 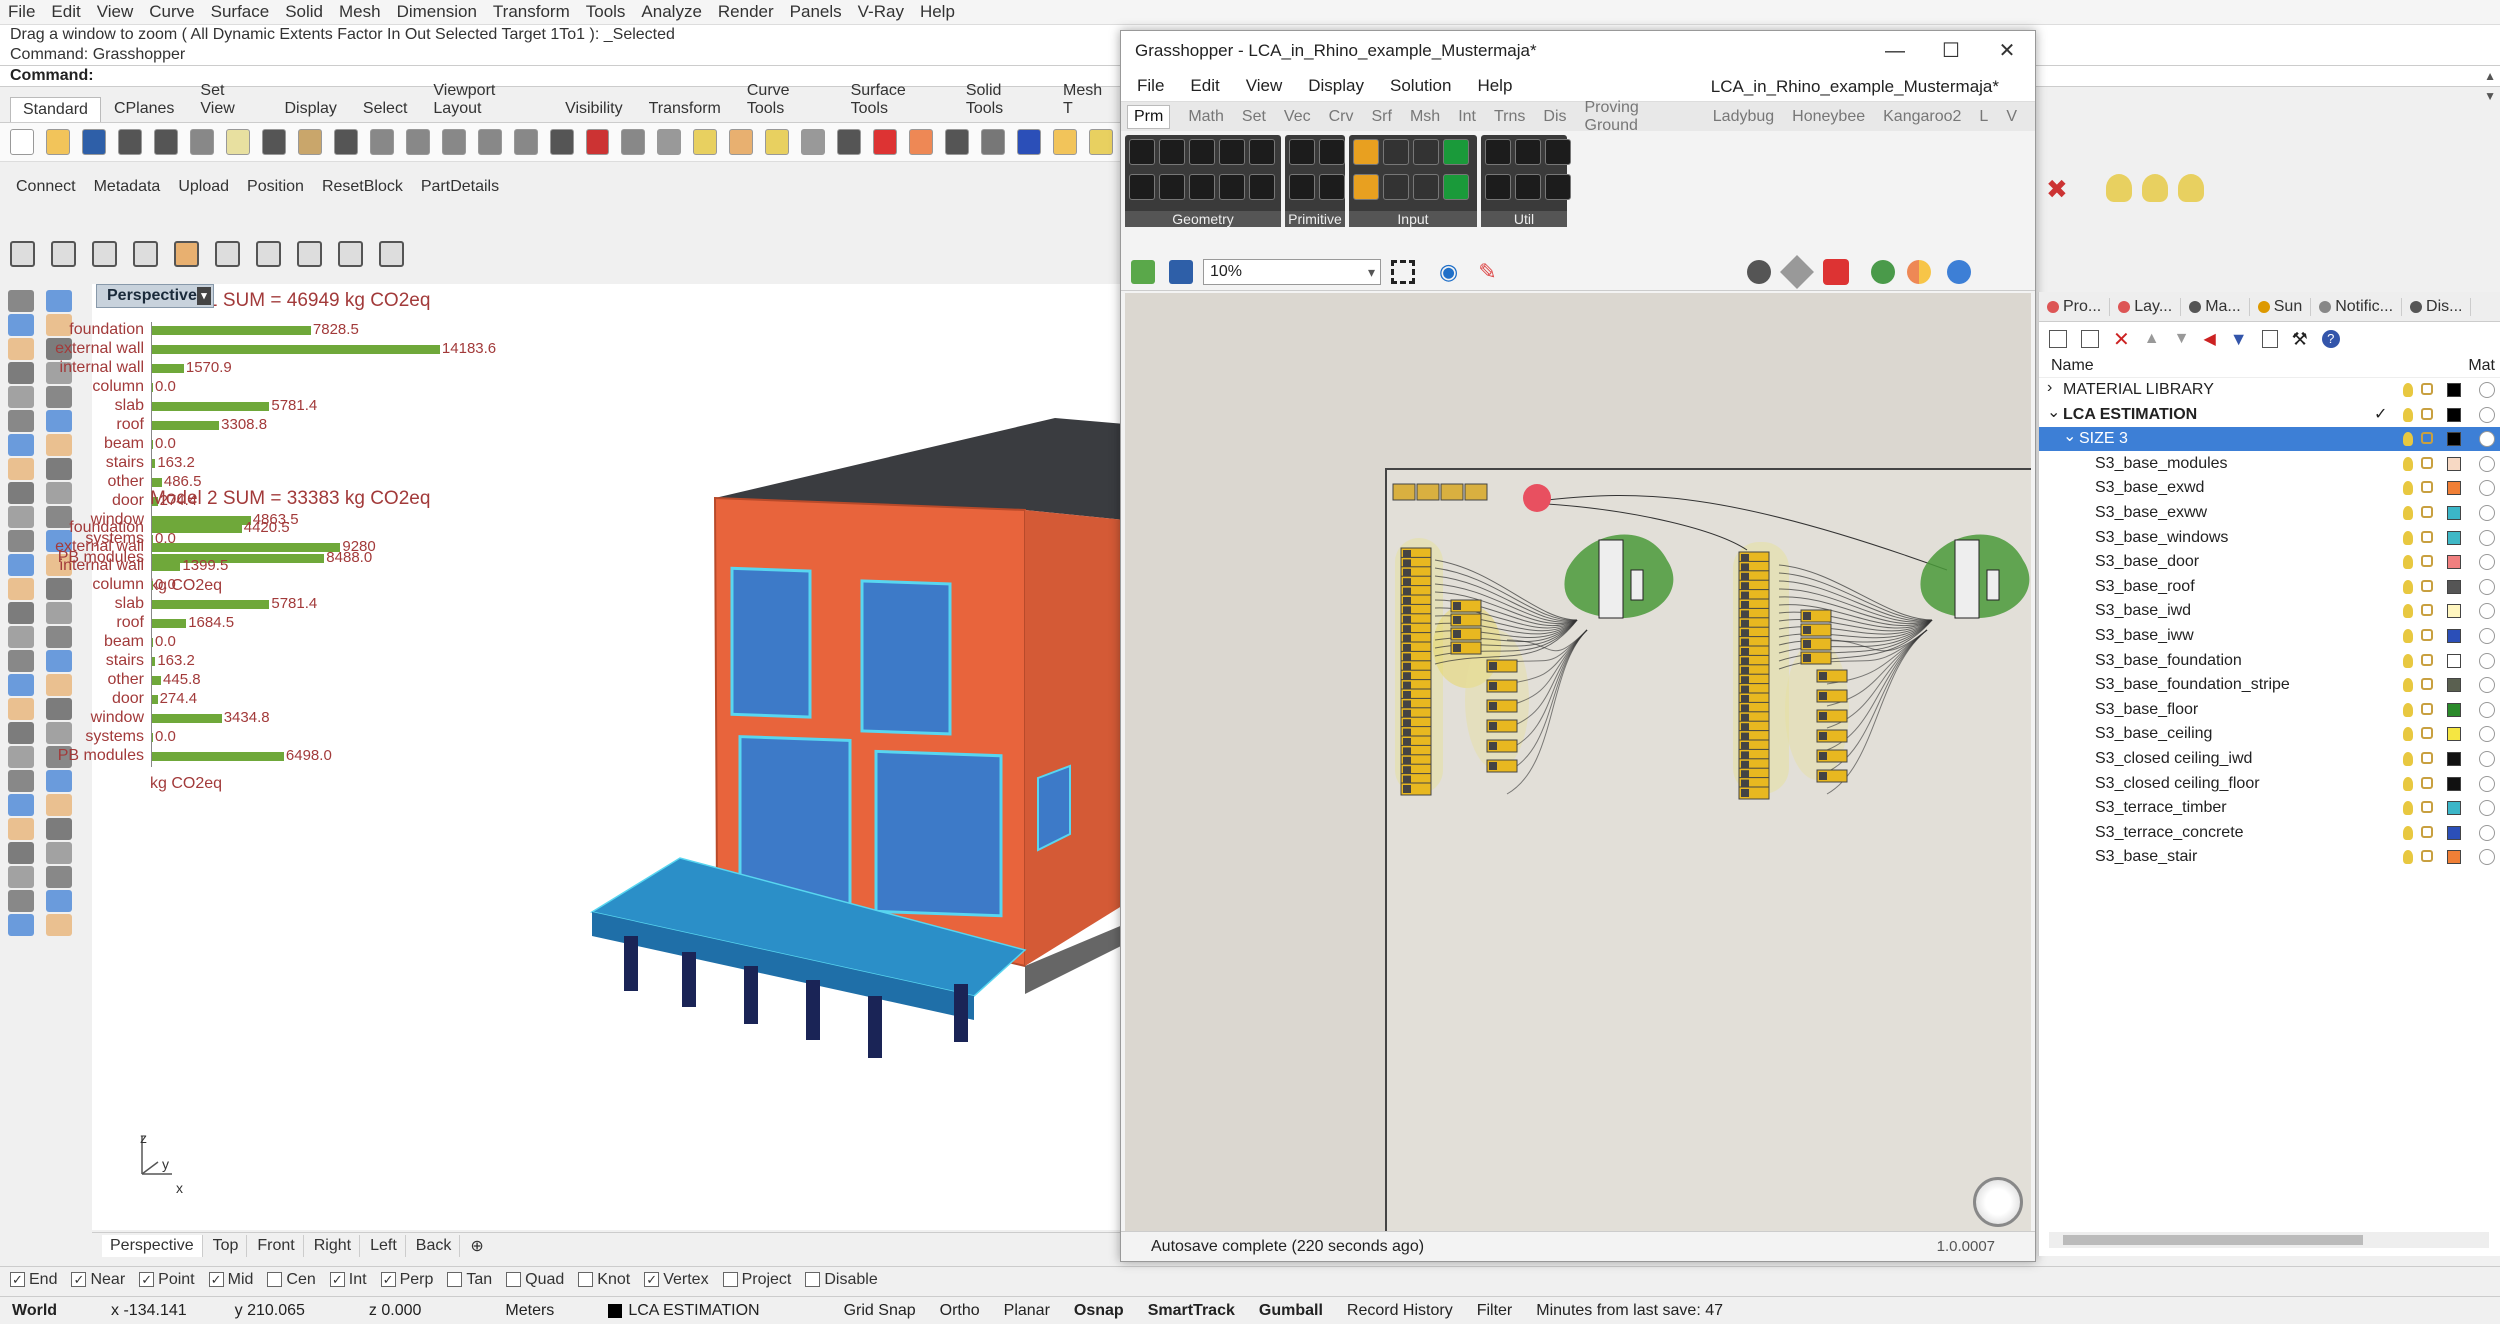 I want to click on gh-tab-vec: Vec, so click(x=1297, y=117).